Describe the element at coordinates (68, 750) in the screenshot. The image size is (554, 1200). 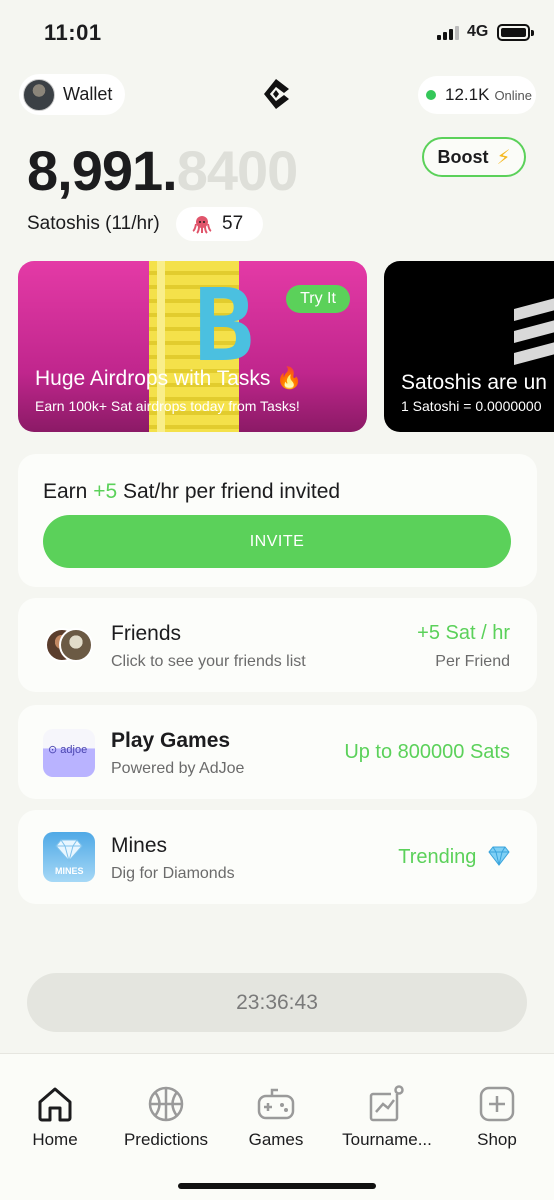
I see `adjoe-icon-text: ⊙ adjoe` at that location.